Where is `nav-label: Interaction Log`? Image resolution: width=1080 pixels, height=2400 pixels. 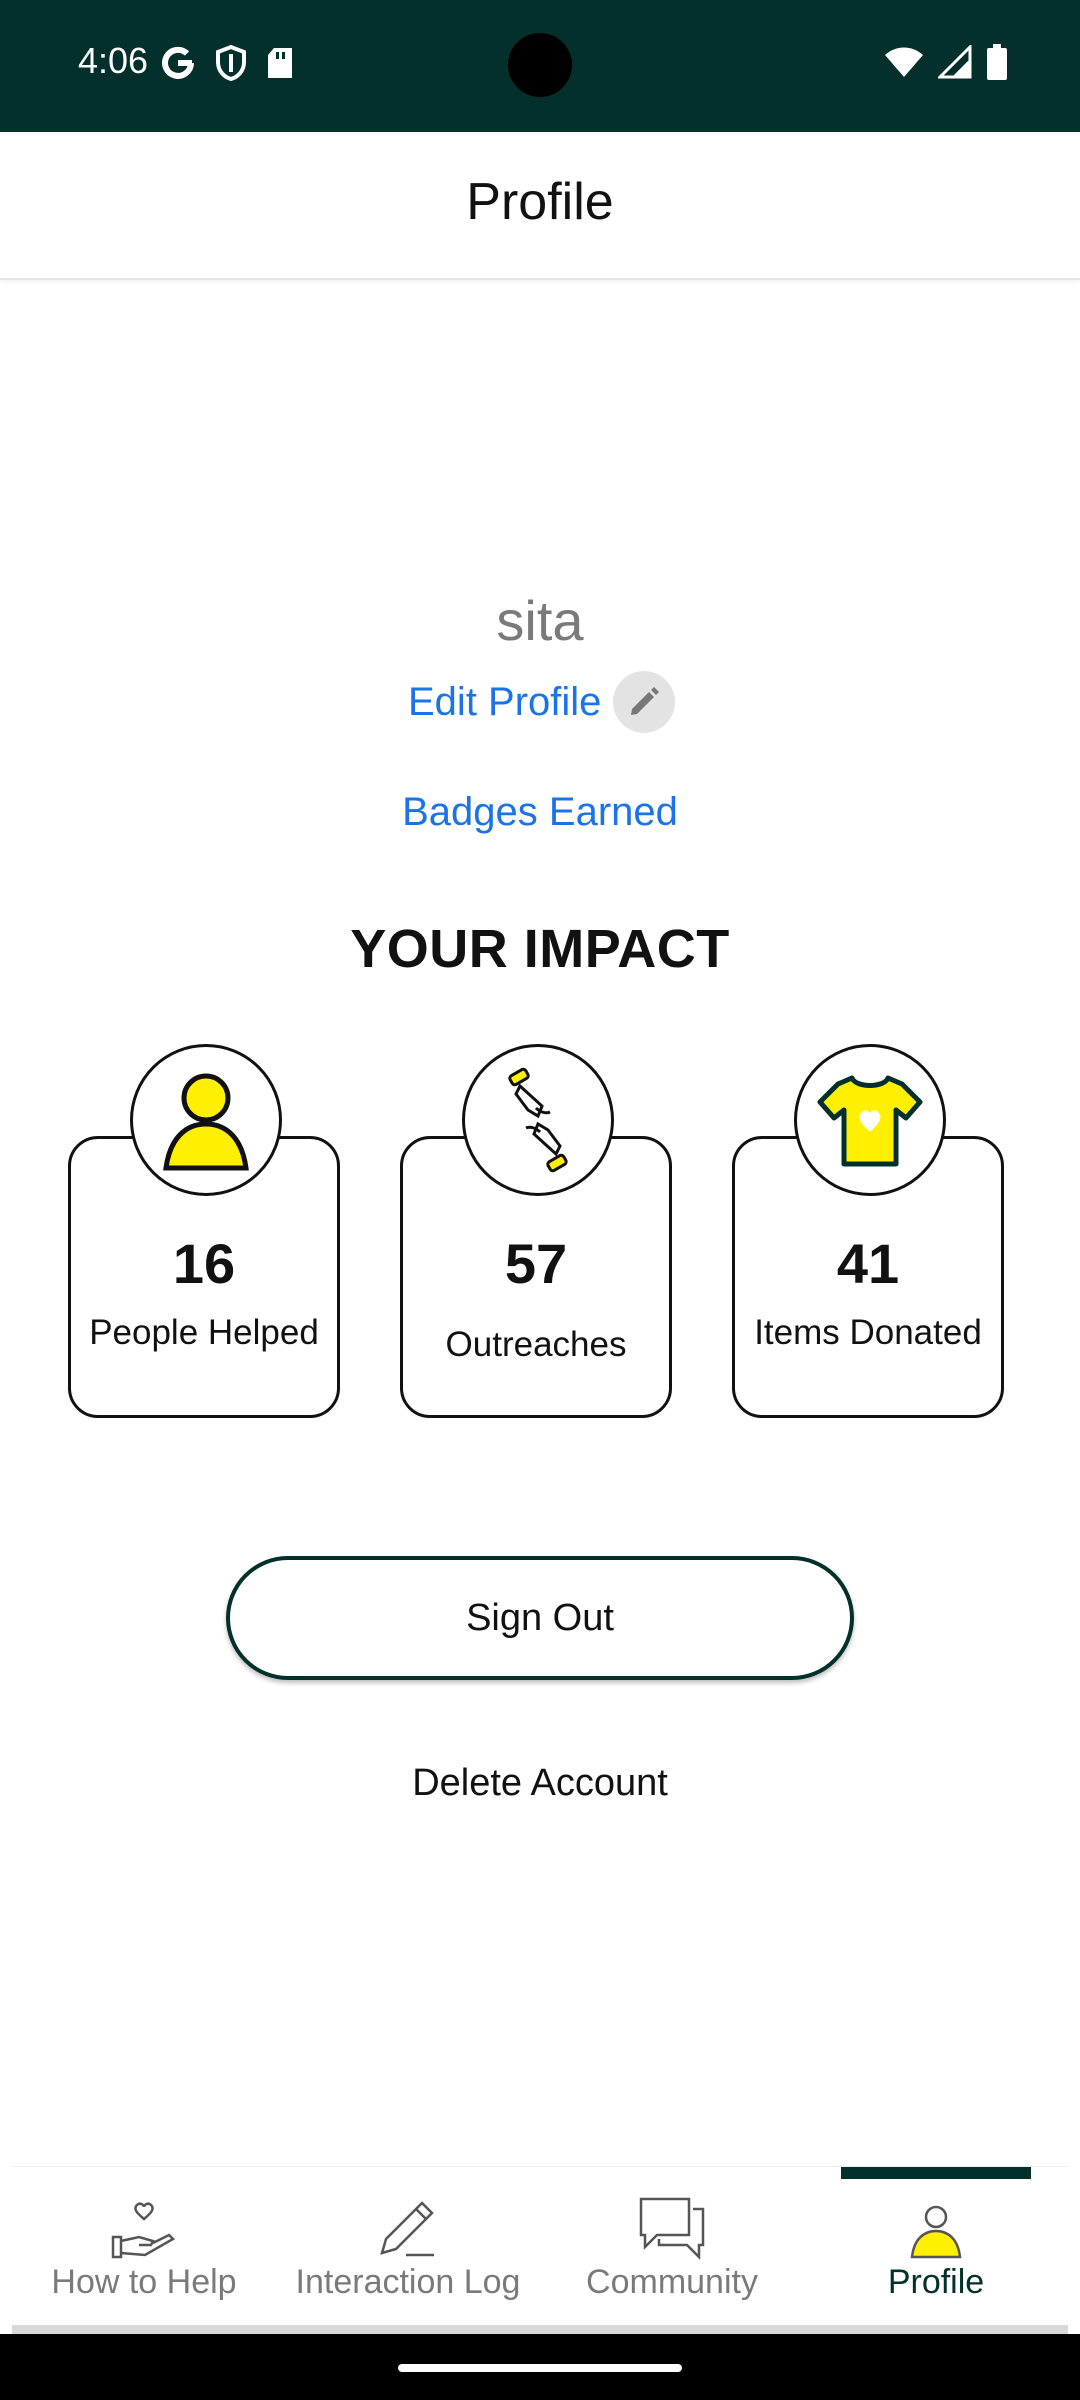 nav-label: Interaction Log is located at coordinates (408, 2282).